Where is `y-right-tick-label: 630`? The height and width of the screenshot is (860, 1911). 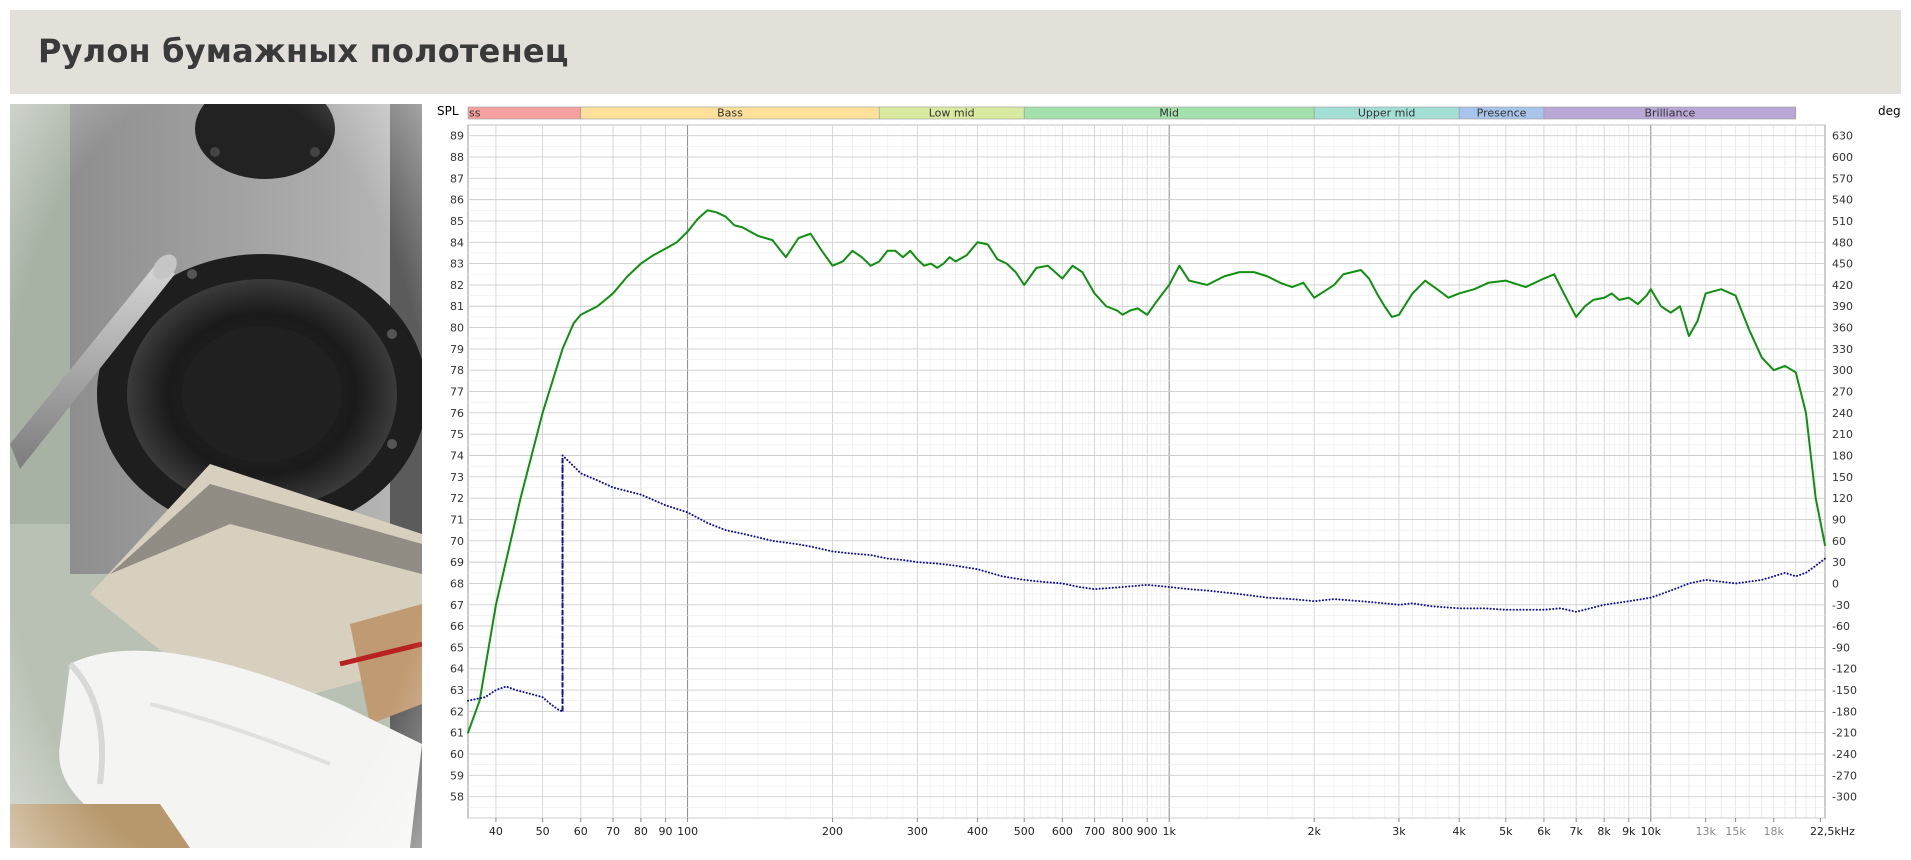 y-right-tick-label: 630 is located at coordinates (1842, 136).